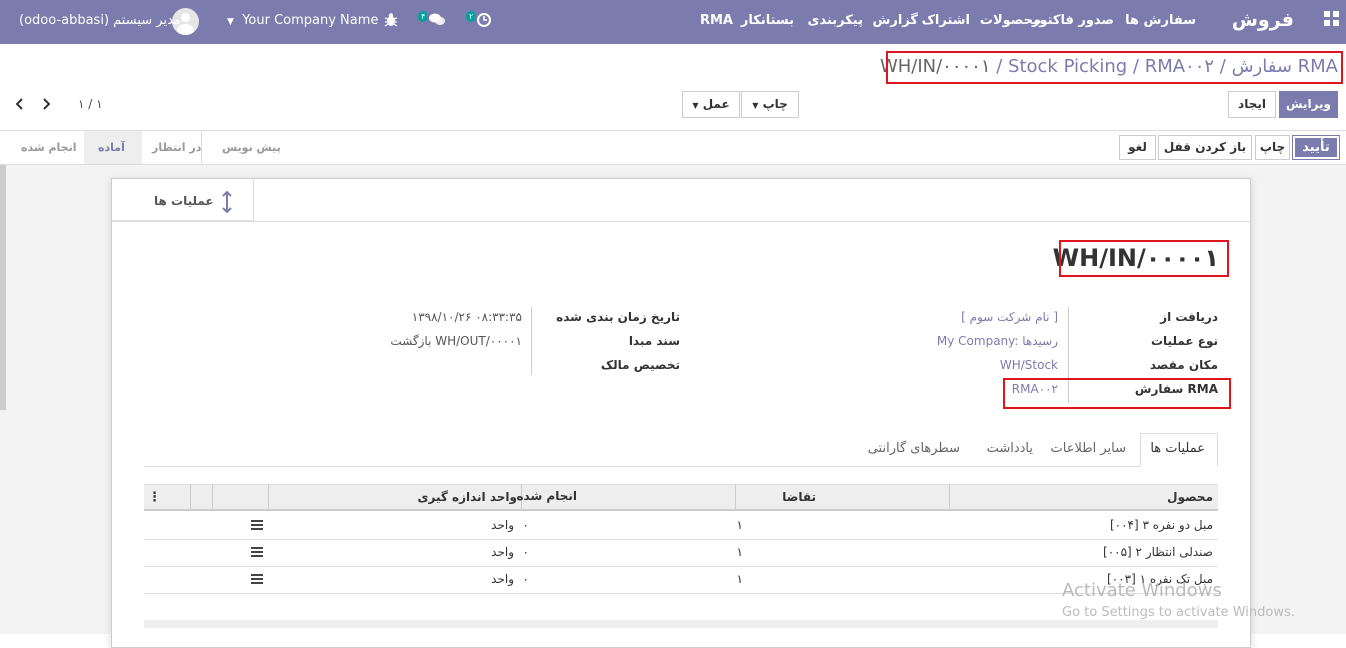 This screenshot has height=648, width=1346. What do you see at coordinates (740, 579) in the screenshot?
I see `row3-demand: ۱` at bounding box center [740, 579].